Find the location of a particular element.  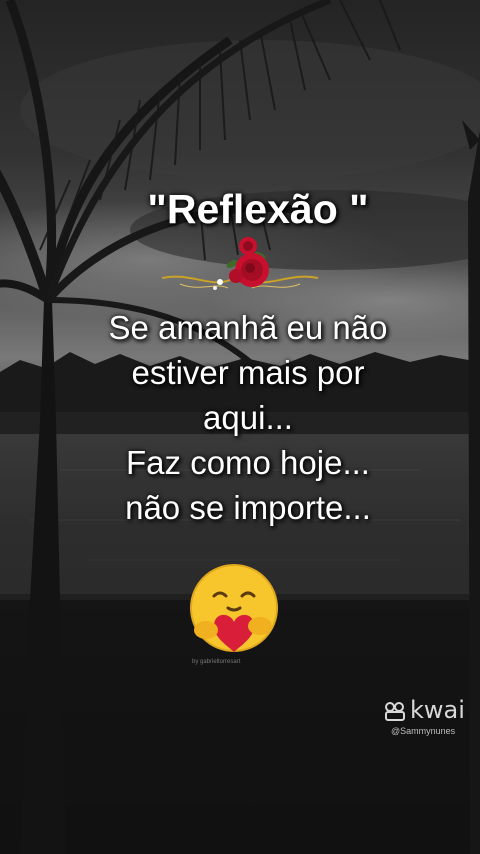

kwai-brand-text: kwai is located at coordinates (437, 710).